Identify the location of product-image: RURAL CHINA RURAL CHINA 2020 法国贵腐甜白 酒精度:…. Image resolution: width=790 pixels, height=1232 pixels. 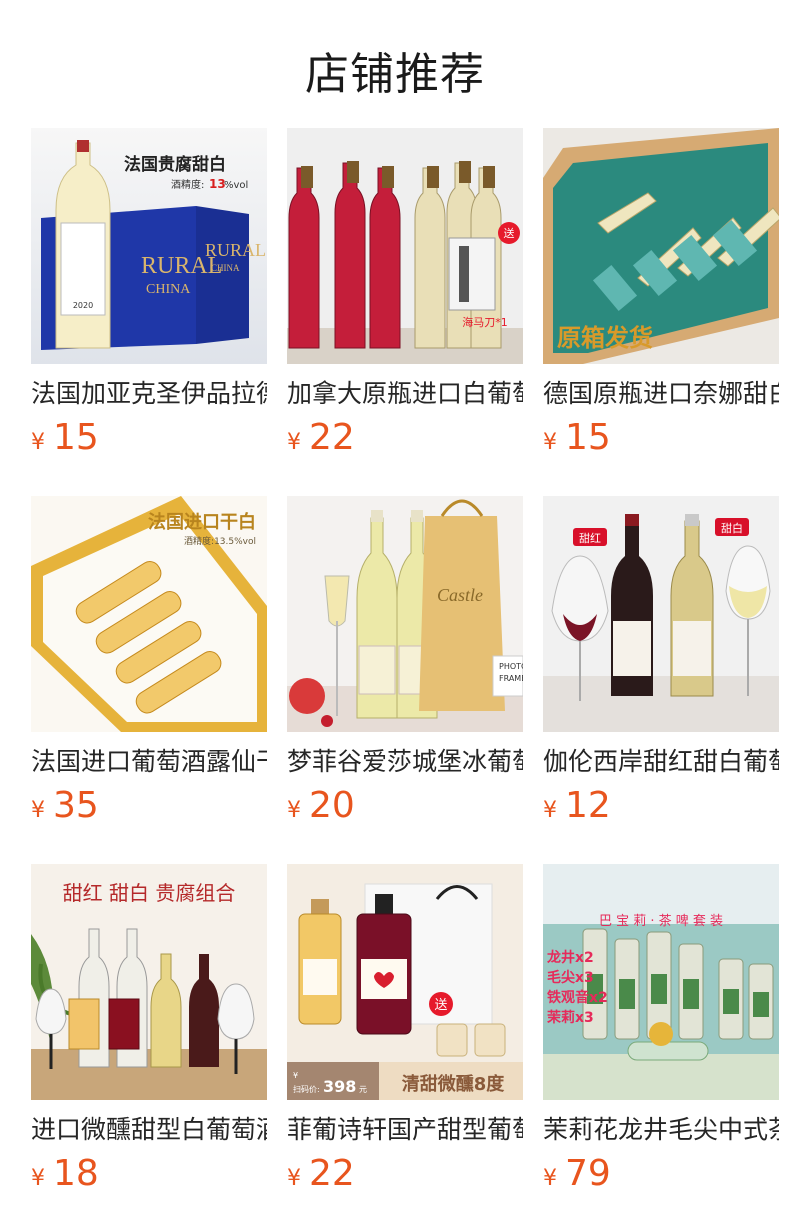
(149, 246).